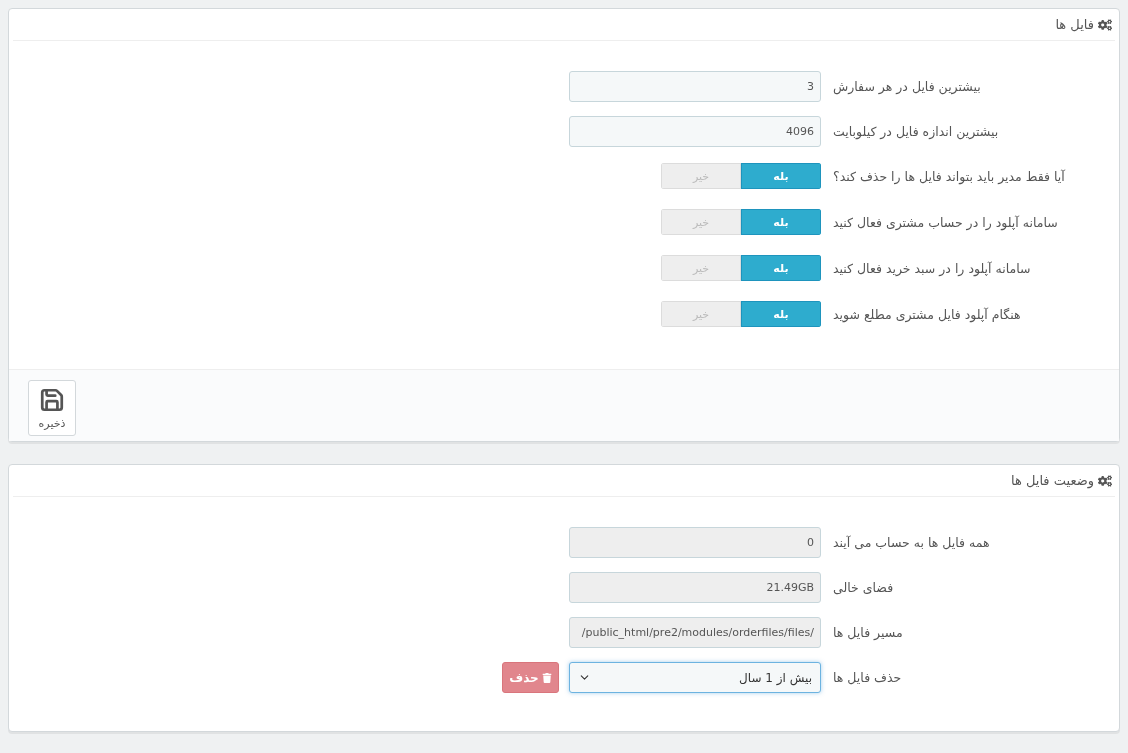 Image resolution: width=1128 pixels, height=753 pixels. I want to click on field-label: سامانه آپلود را در حساب مشتری فعال کنید, so click(945, 222).